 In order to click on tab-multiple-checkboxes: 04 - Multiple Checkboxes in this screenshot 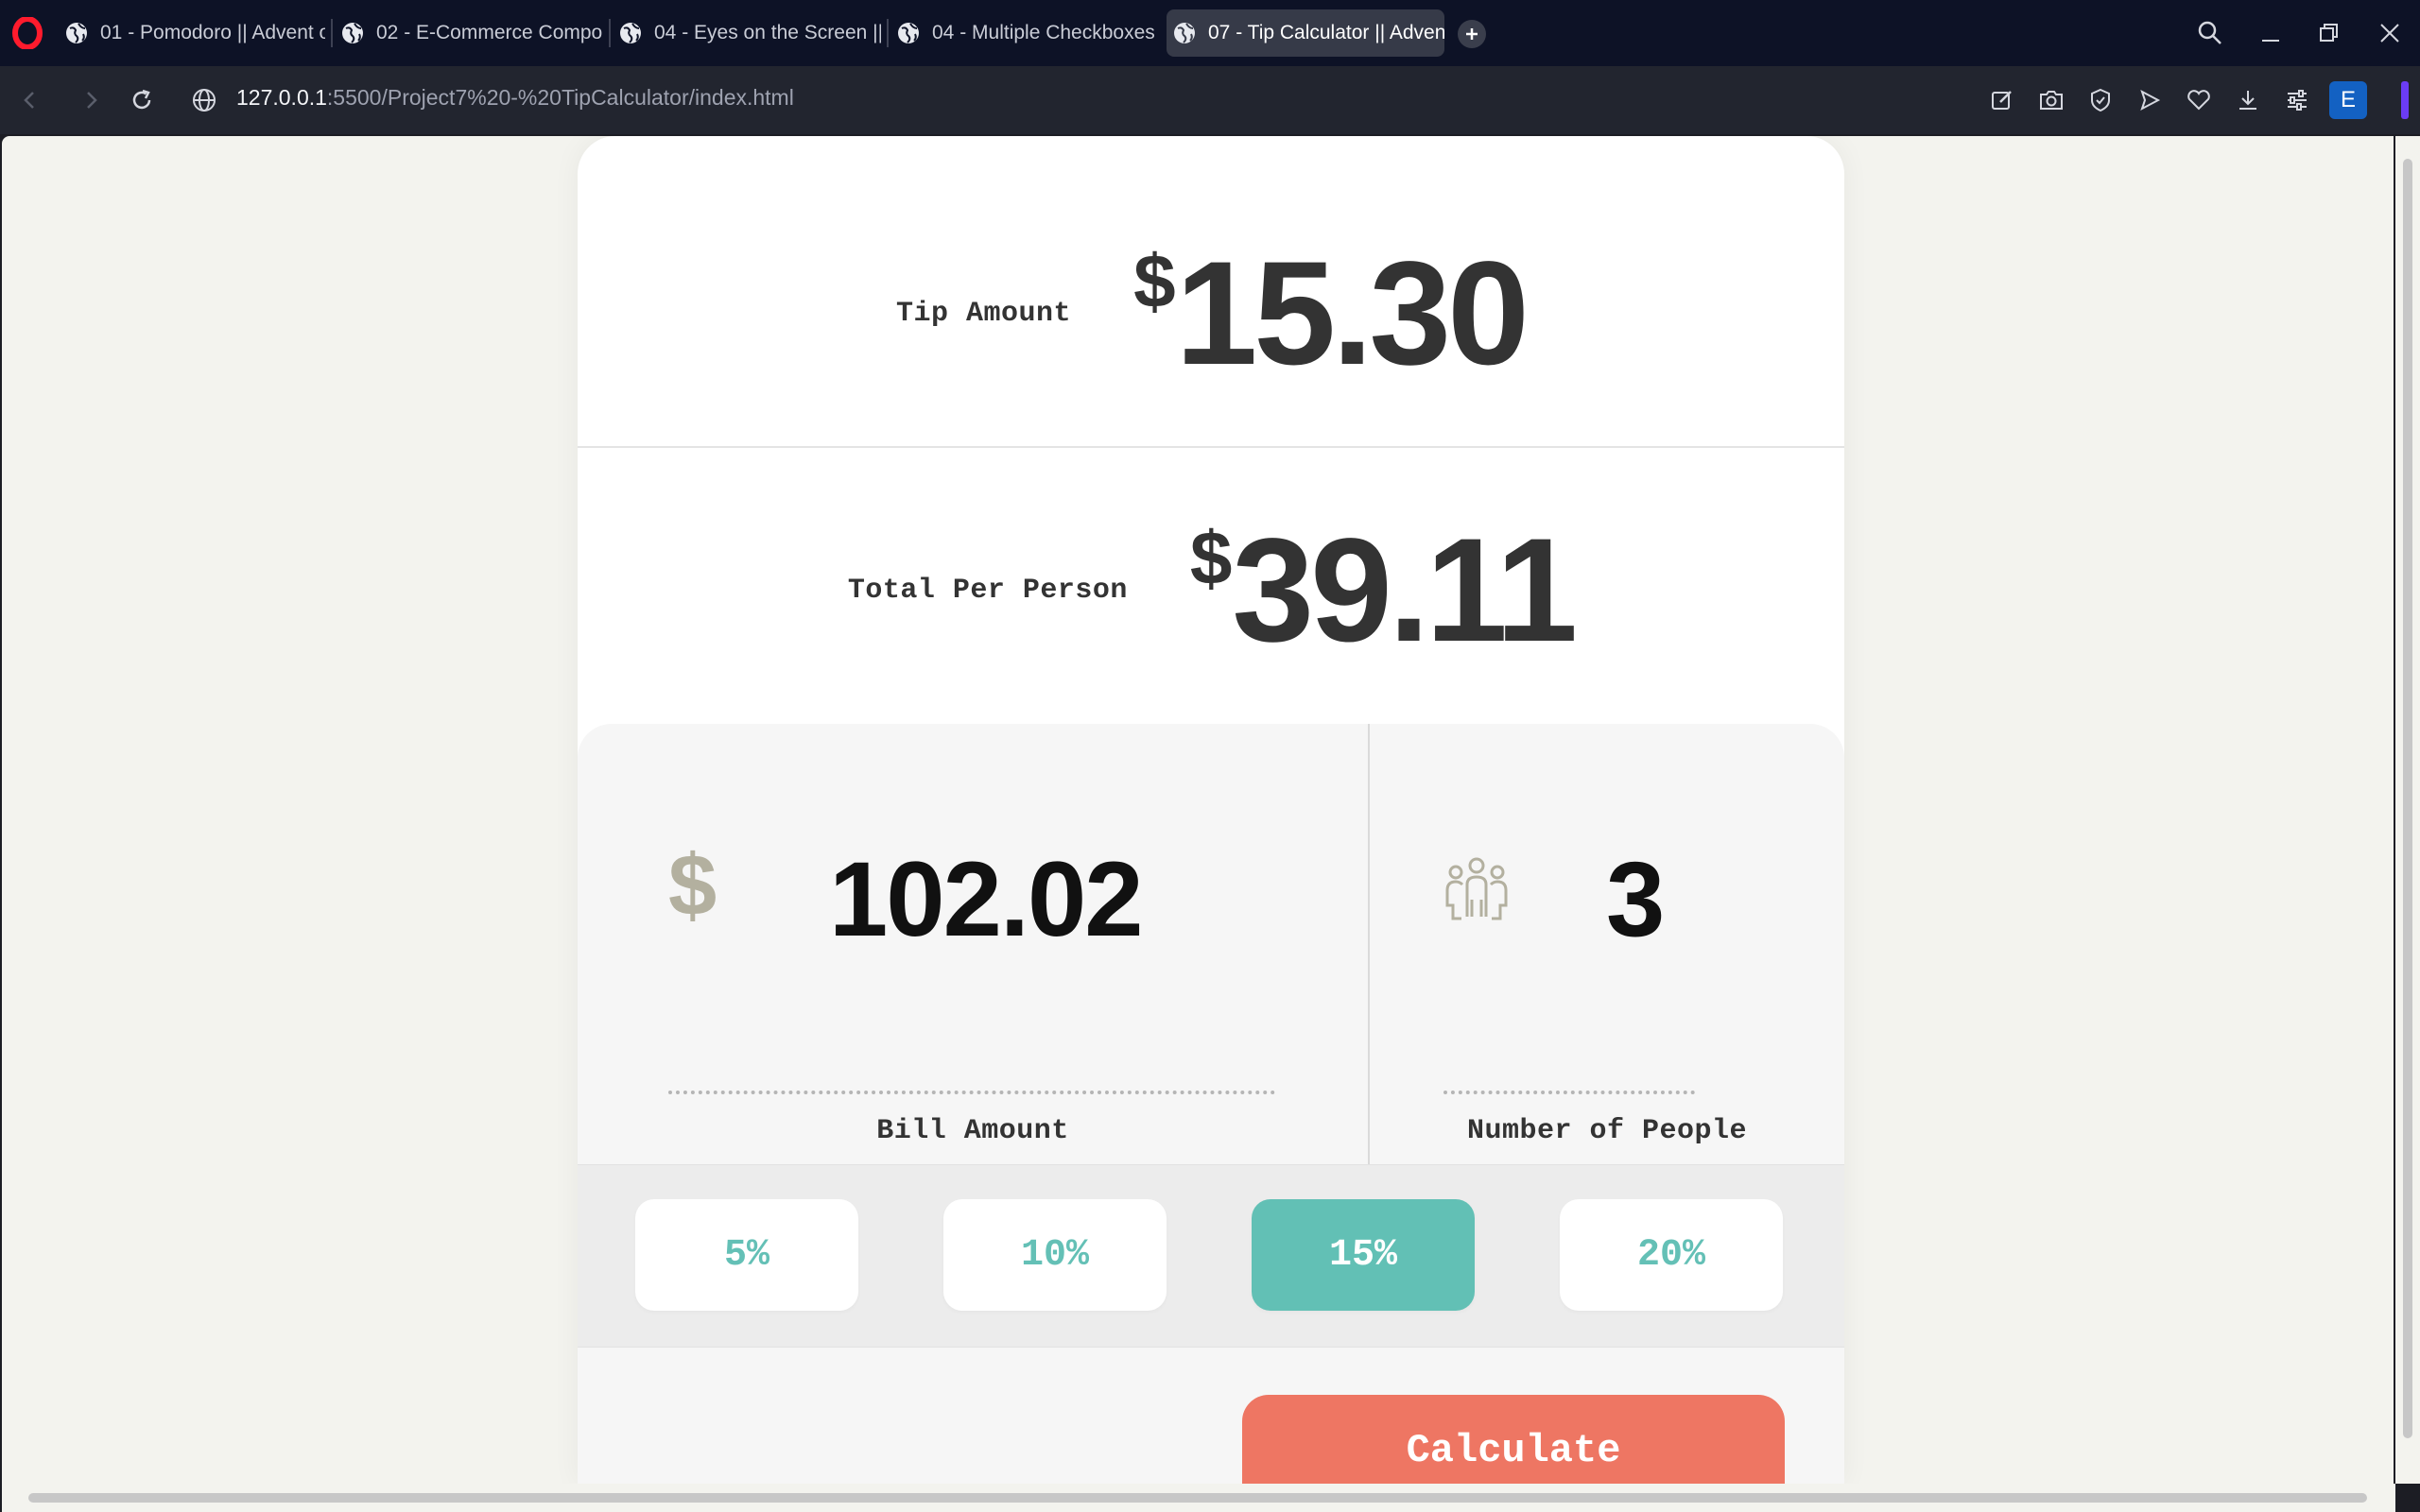, I will do `click(1025, 33)`.